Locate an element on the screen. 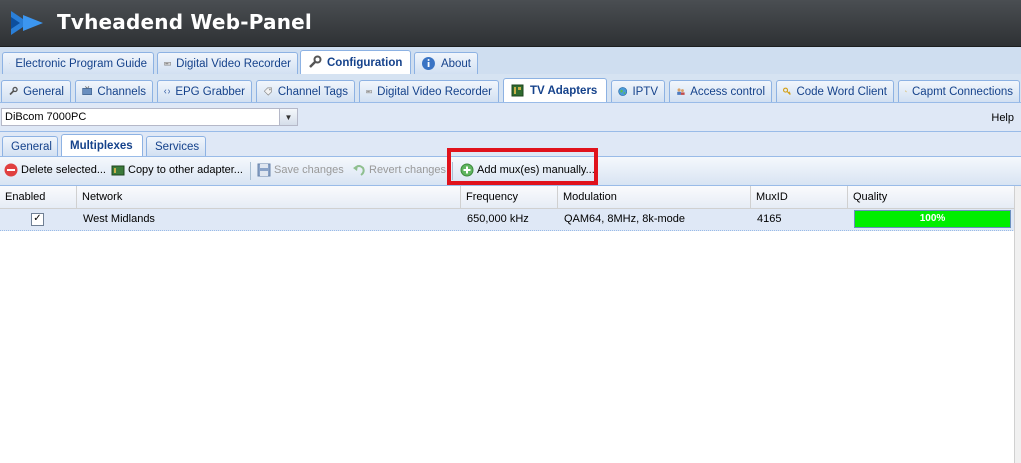  tab-digital-video-recorder: Digital Video Recorder is located at coordinates (227, 63).